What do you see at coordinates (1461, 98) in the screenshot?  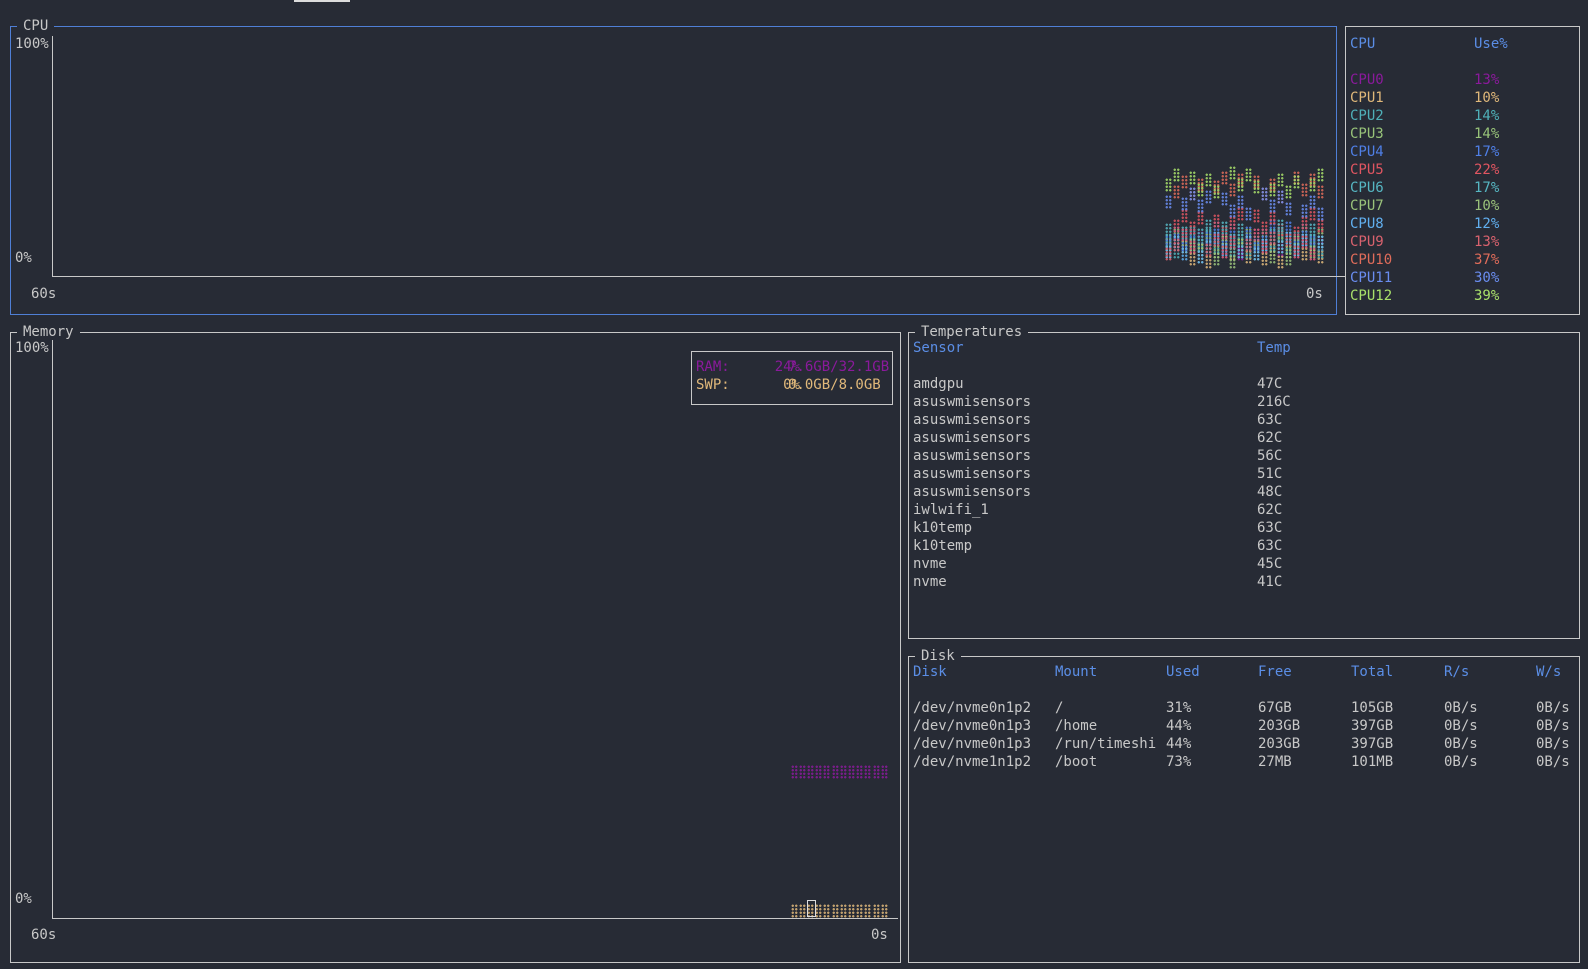 I see `cpu-legend-row: CPU1 10%` at bounding box center [1461, 98].